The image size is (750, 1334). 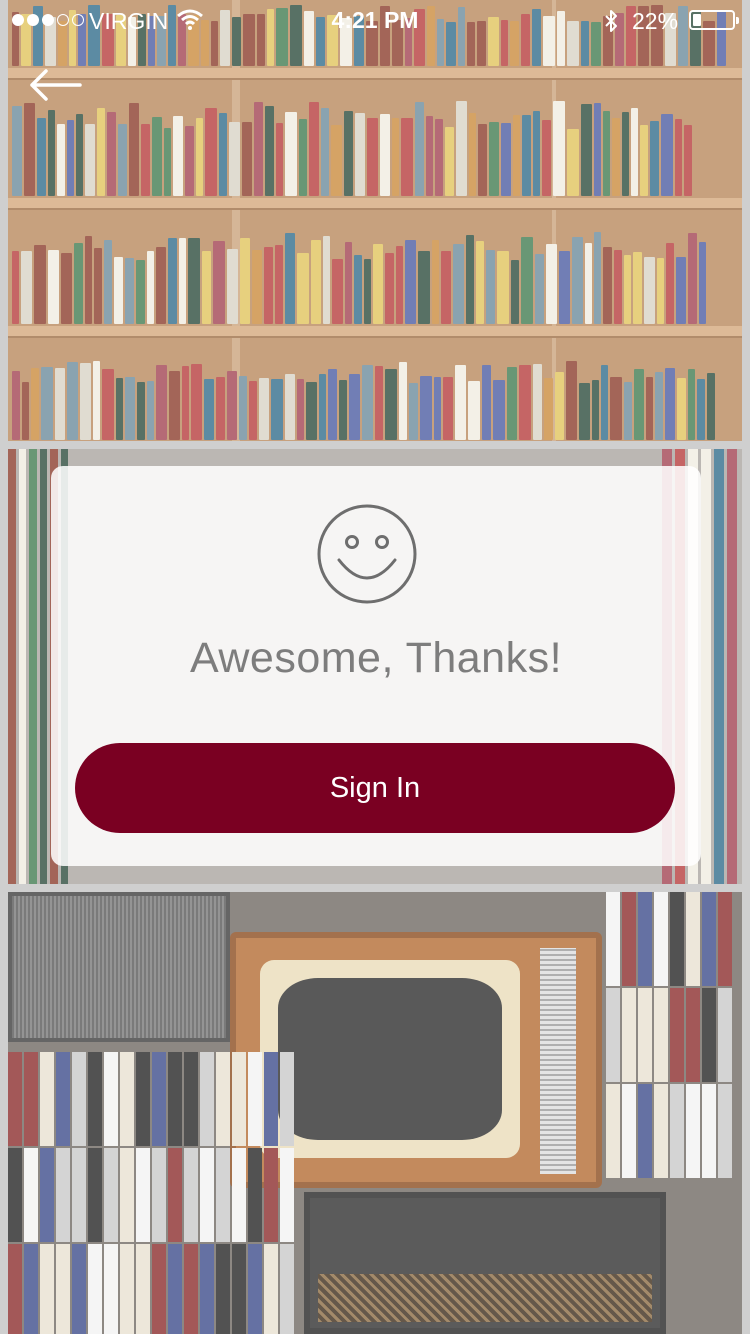 What do you see at coordinates (376, 658) in the screenshot?
I see `confirmation-title: Awesome, Thanks!` at bounding box center [376, 658].